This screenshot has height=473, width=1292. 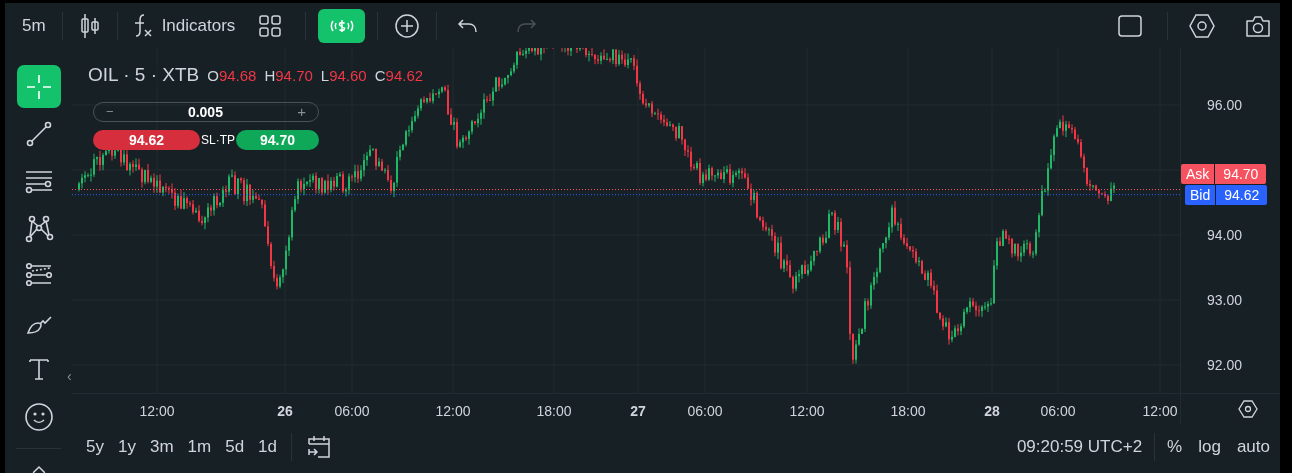 I want to click on ohlc-value: O94.68, so click(x=232, y=76).